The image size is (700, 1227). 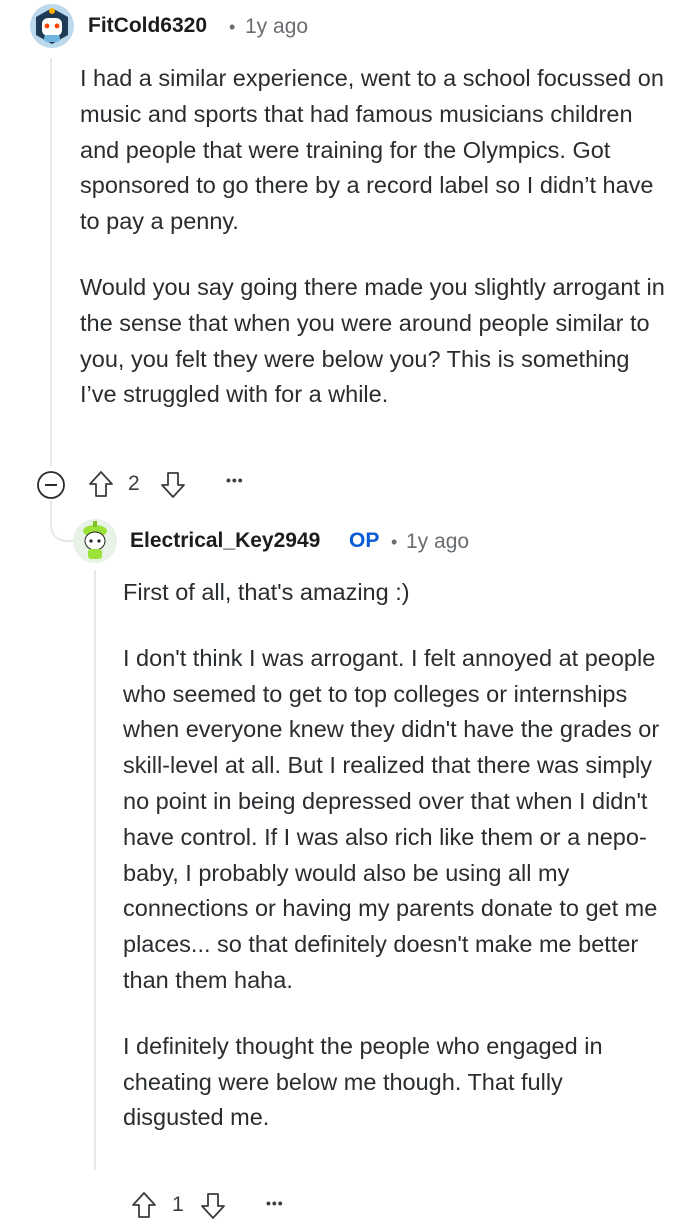 I want to click on comment-username: Electrical_Key2949, so click(x=225, y=541).